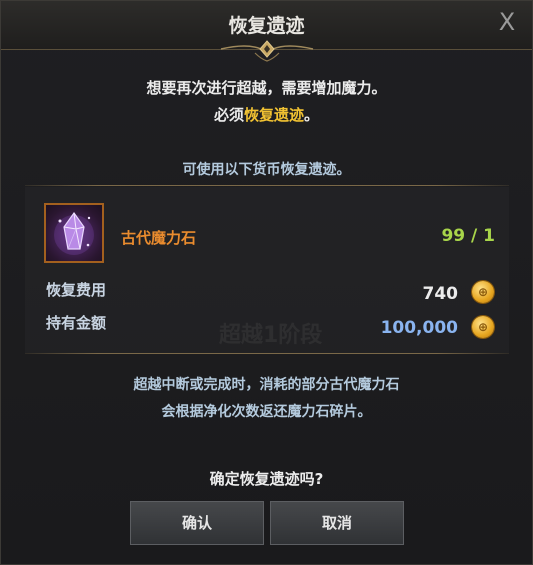  What do you see at coordinates (267, 353) in the screenshot?
I see `divider-bottom` at bounding box center [267, 353].